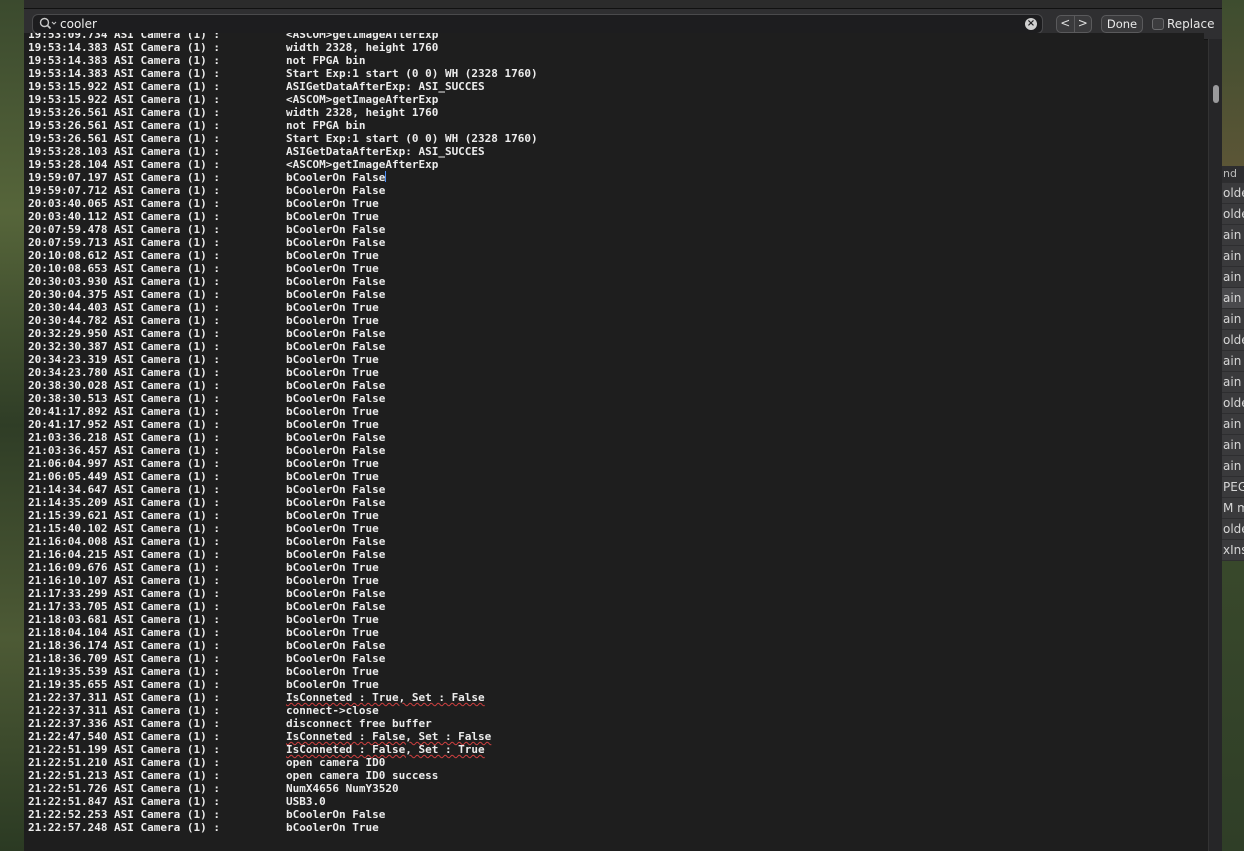 Image resolution: width=1244 pixels, height=851 pixels. What do you see at coordinates (1233, 487) in the screenshot?
I see `background-list-item: PEG` at bounding box center [1233, 487].